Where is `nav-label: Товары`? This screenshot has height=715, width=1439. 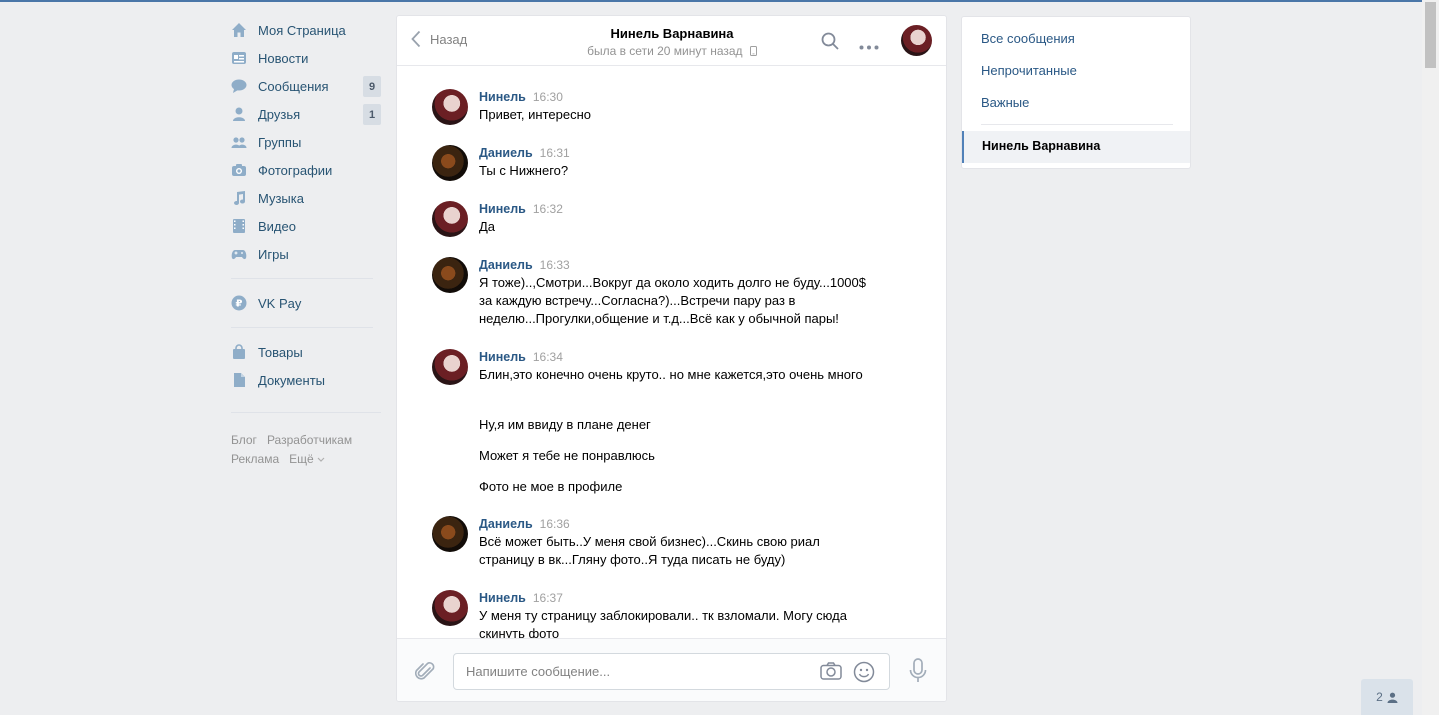
nav-label: Товары is located at coordinates (280, 352).